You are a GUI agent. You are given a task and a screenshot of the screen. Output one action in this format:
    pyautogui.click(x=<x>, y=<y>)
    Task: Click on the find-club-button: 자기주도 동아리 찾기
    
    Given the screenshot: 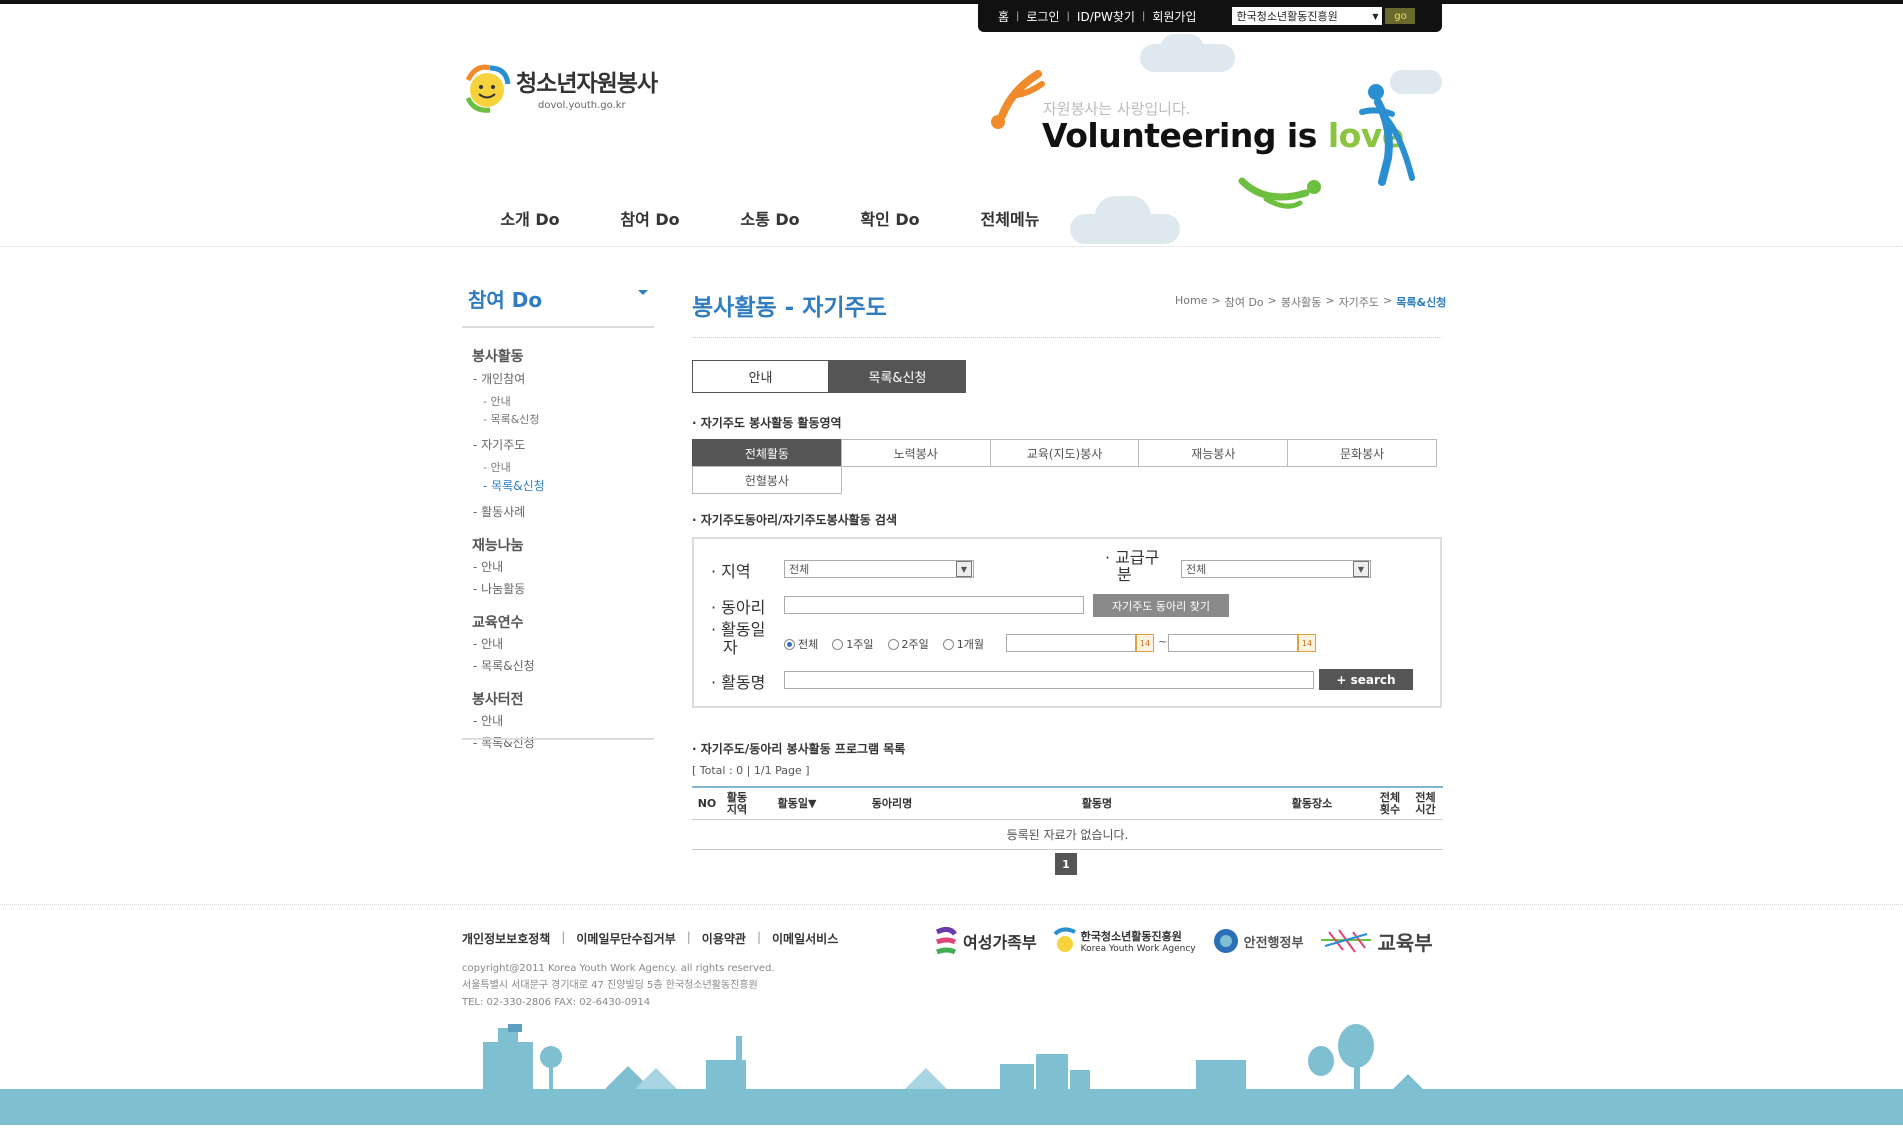 What is the action you would take?
    pyautogui.click(x=1161, y=605)
    